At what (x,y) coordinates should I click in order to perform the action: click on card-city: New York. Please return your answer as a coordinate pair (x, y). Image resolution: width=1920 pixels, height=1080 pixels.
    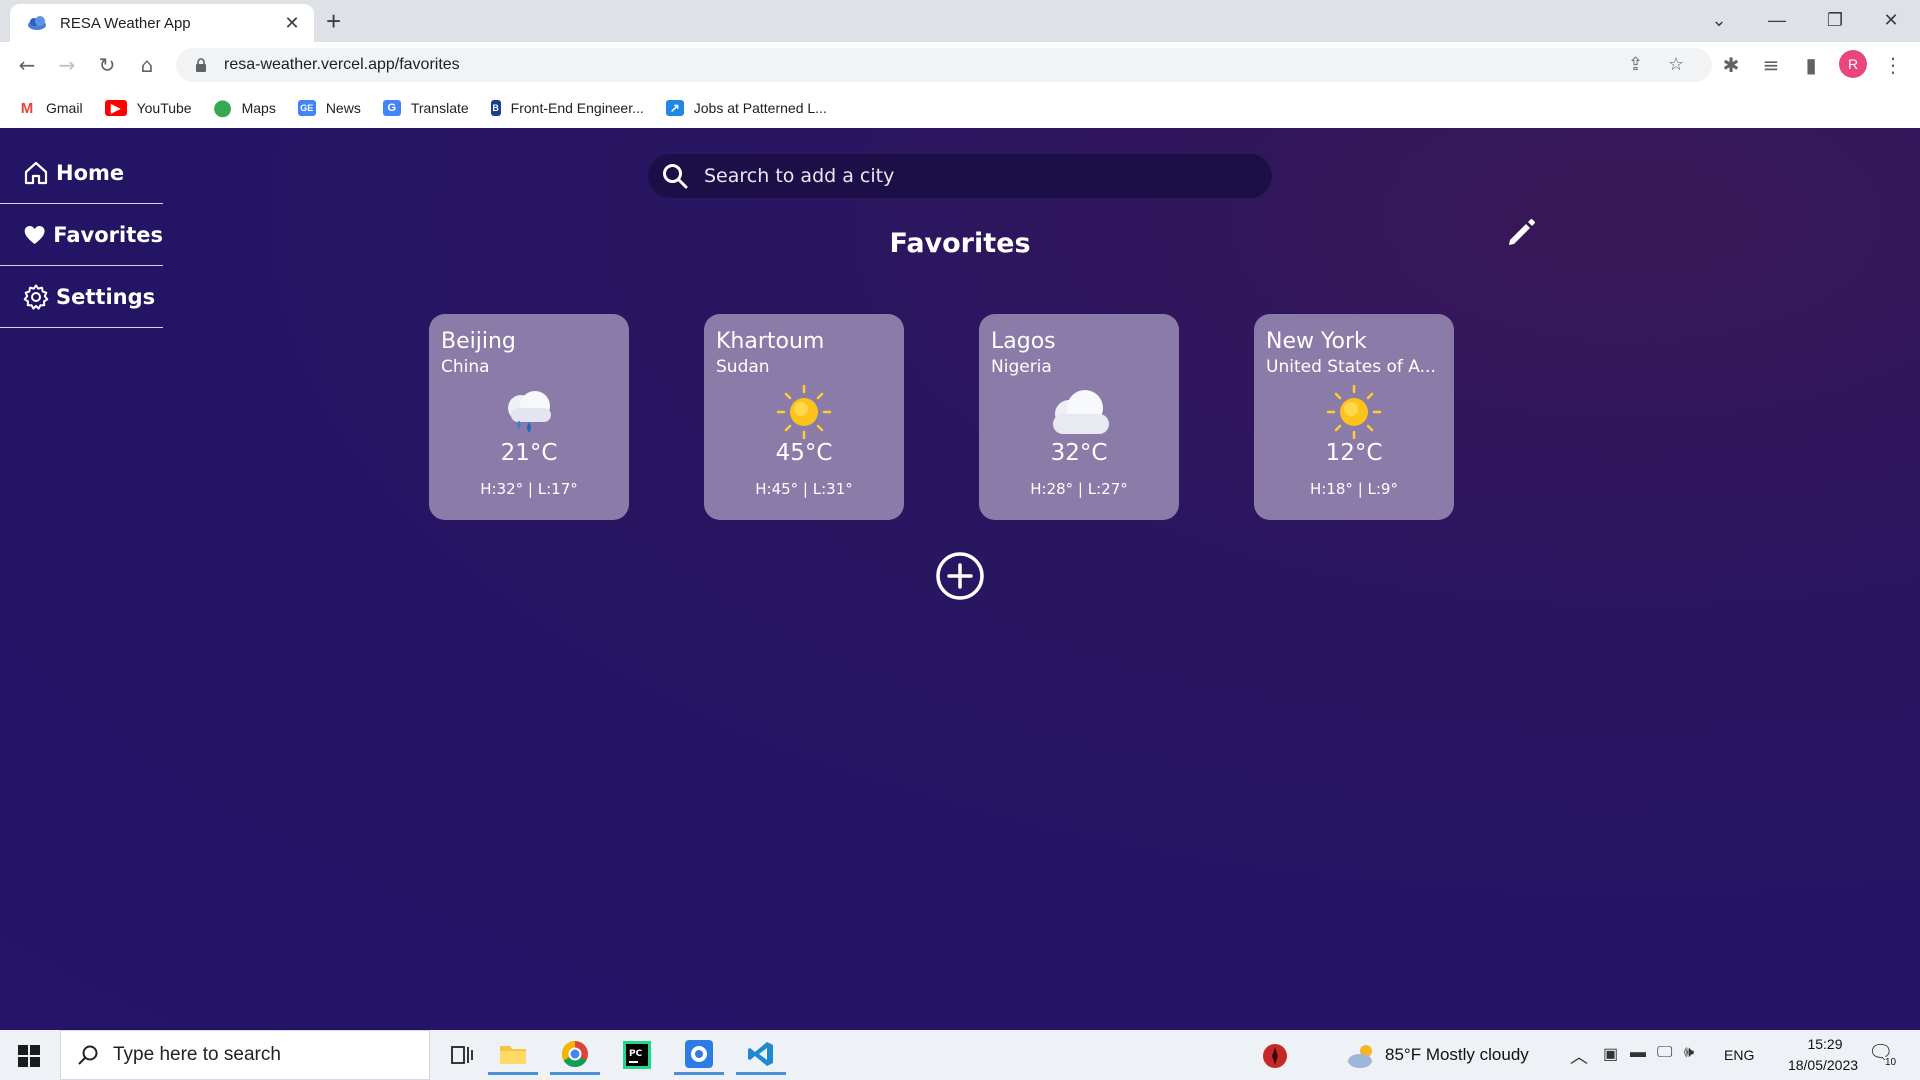
    Looking at the image, I should click on (1316, 341).